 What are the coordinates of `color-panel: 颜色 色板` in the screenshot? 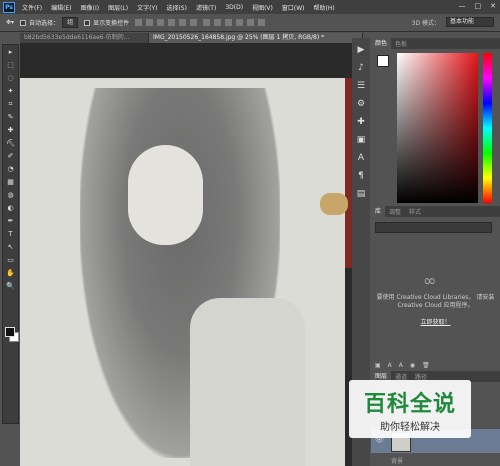 It's located at (435, 122).